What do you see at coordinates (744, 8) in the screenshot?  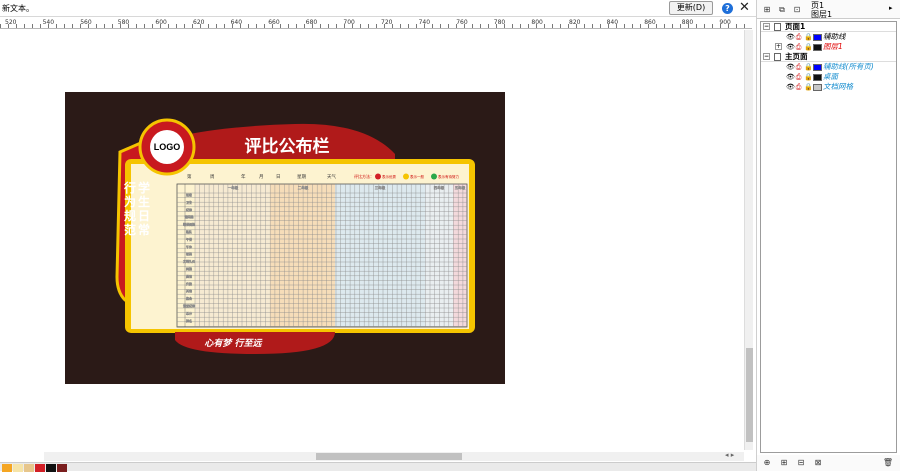 I see `close-icon: ✕` at bounding box center [744, 8].